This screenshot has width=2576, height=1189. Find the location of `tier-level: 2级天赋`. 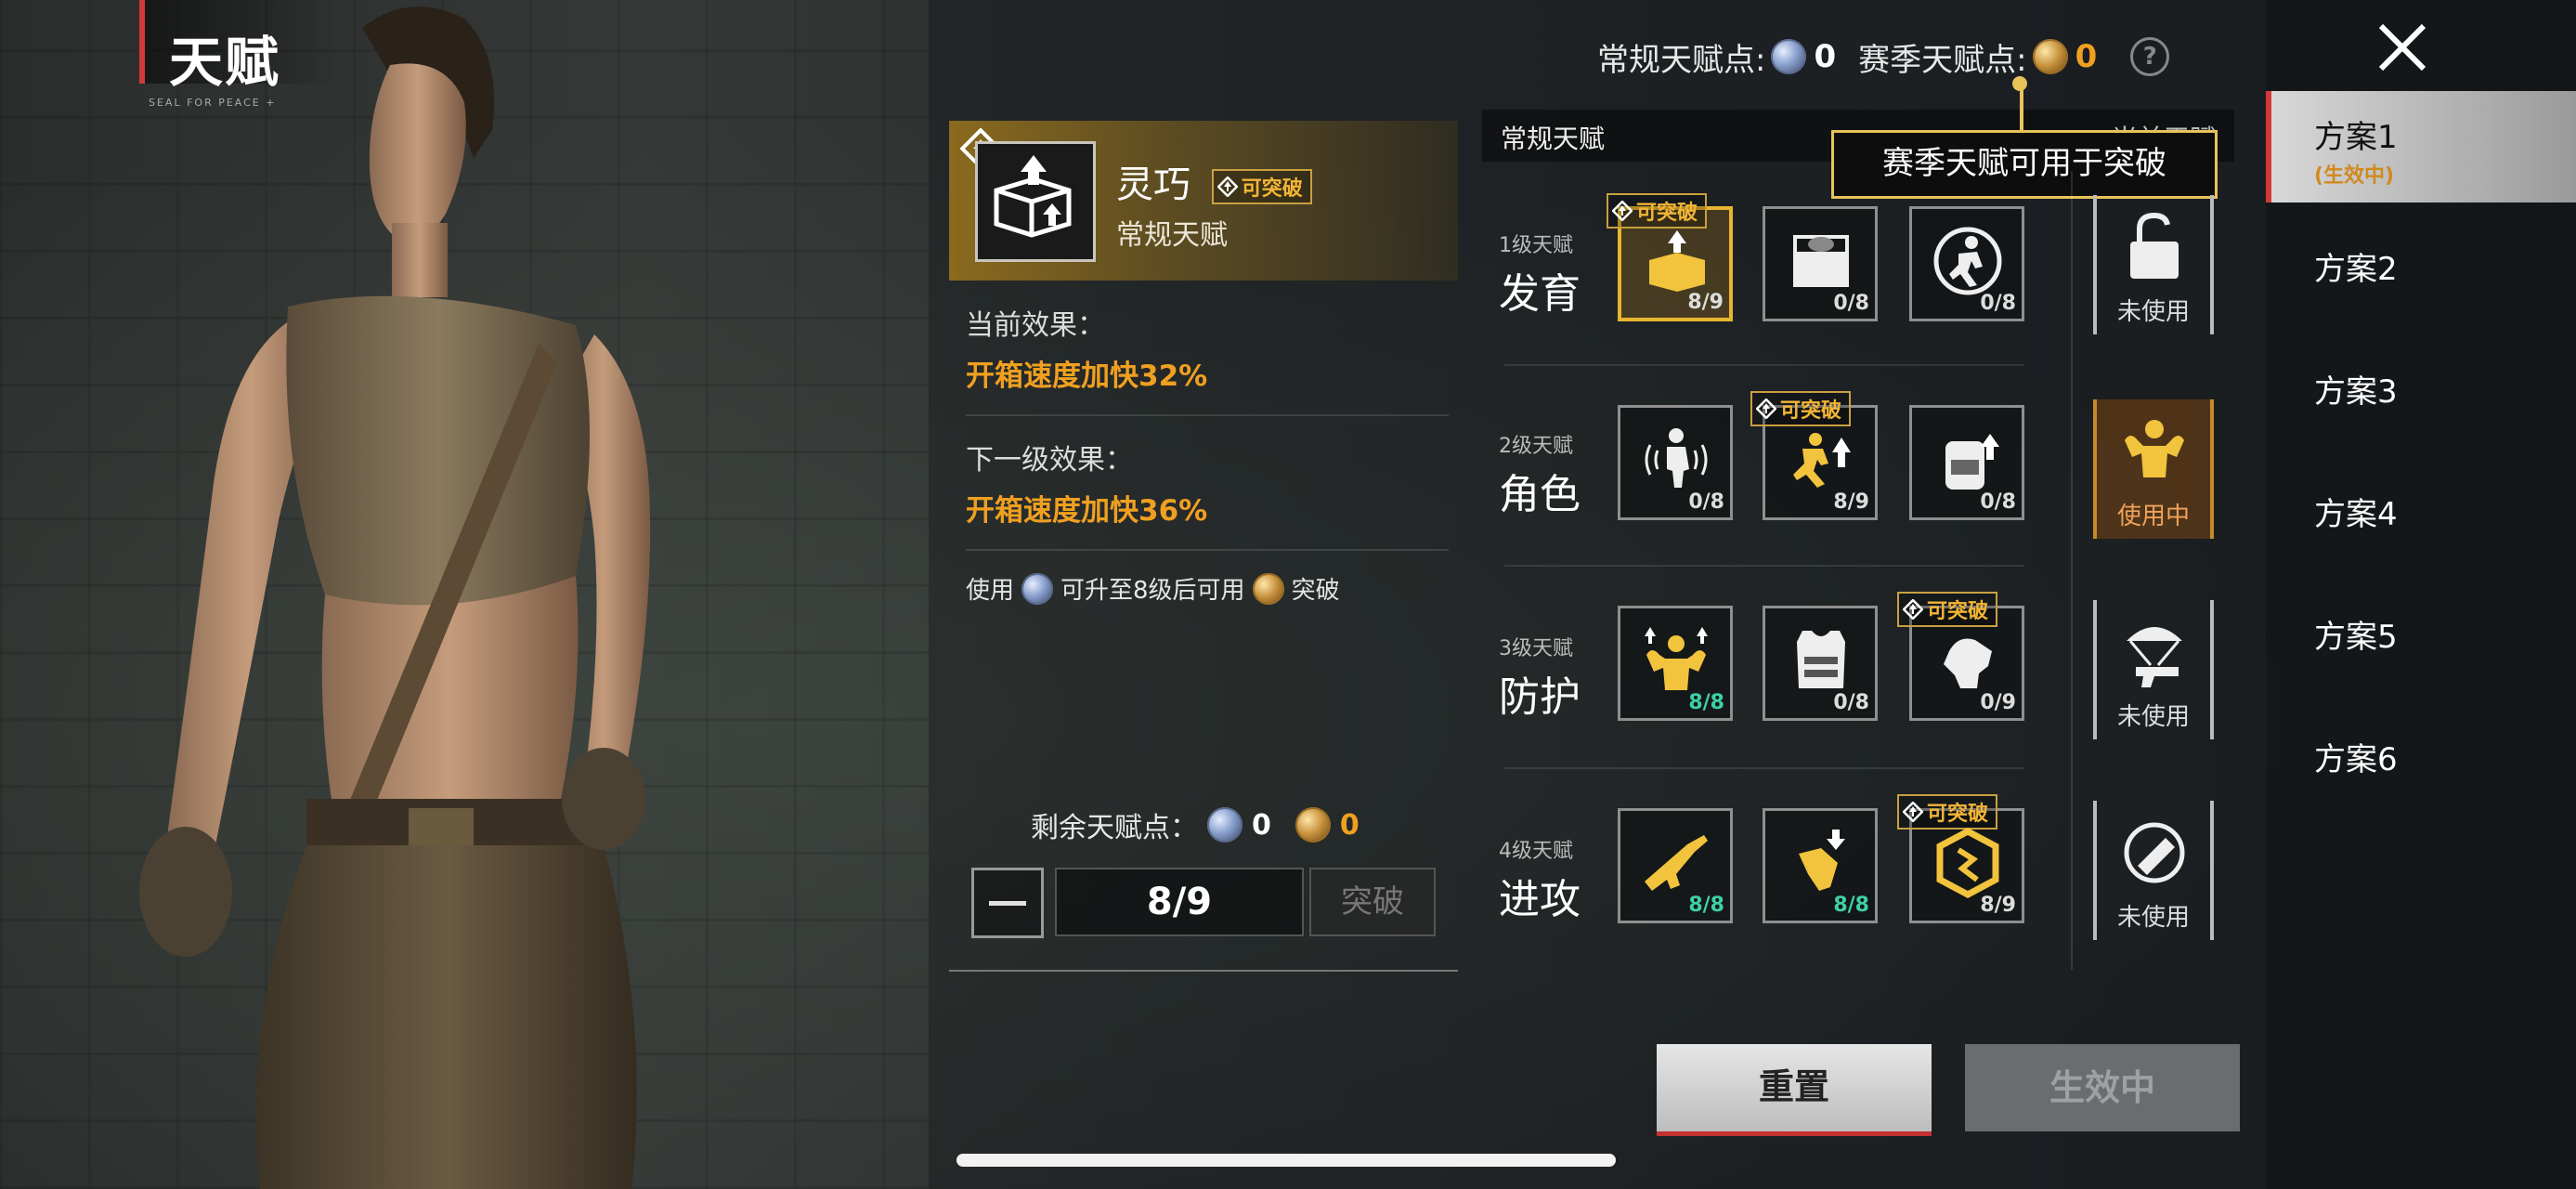

tier-level: 2级天赋 is located at coordinates (1536, 447).